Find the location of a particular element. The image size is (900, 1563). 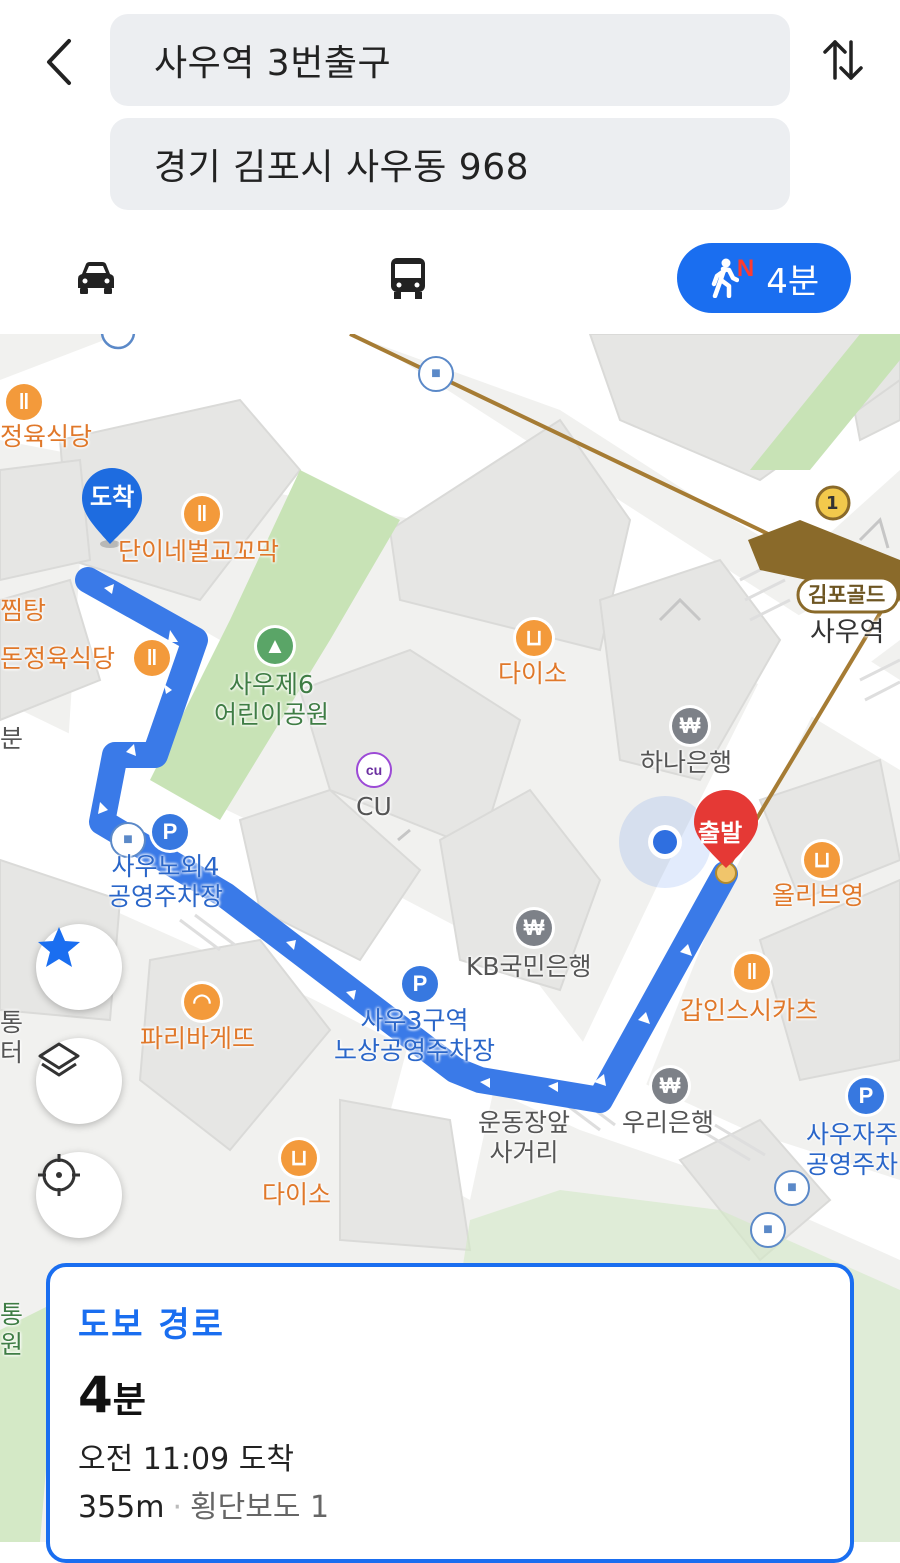

locate-button is located at coordinates (79, 1195).